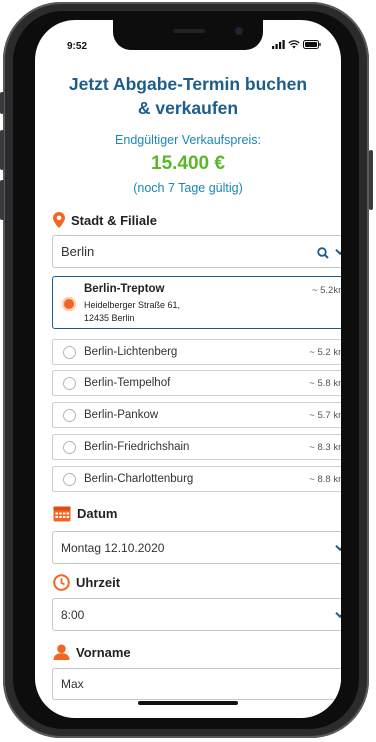  I want to click on location-distance: ~ 5.2km, so click(326, 290).